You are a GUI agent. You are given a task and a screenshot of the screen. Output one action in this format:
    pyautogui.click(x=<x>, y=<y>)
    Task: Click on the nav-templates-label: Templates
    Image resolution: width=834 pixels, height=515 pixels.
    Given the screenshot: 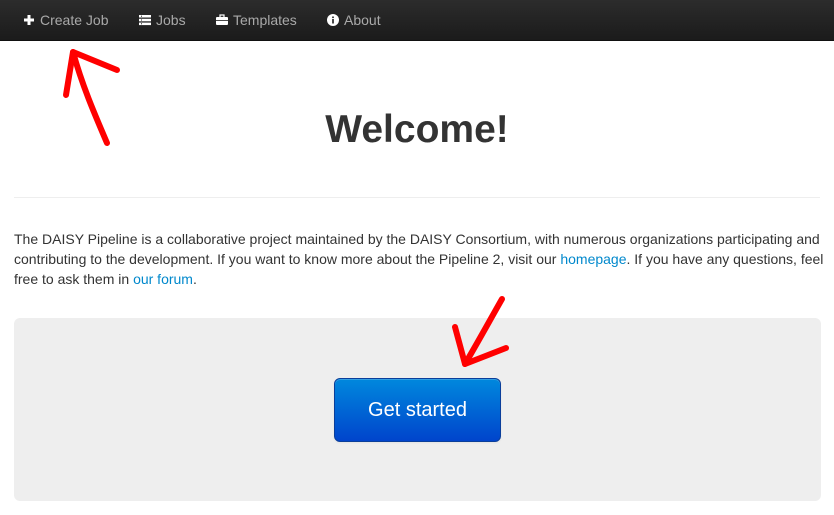 What is the action you would take?
    pyautogui.click(x=265, y=20)
    